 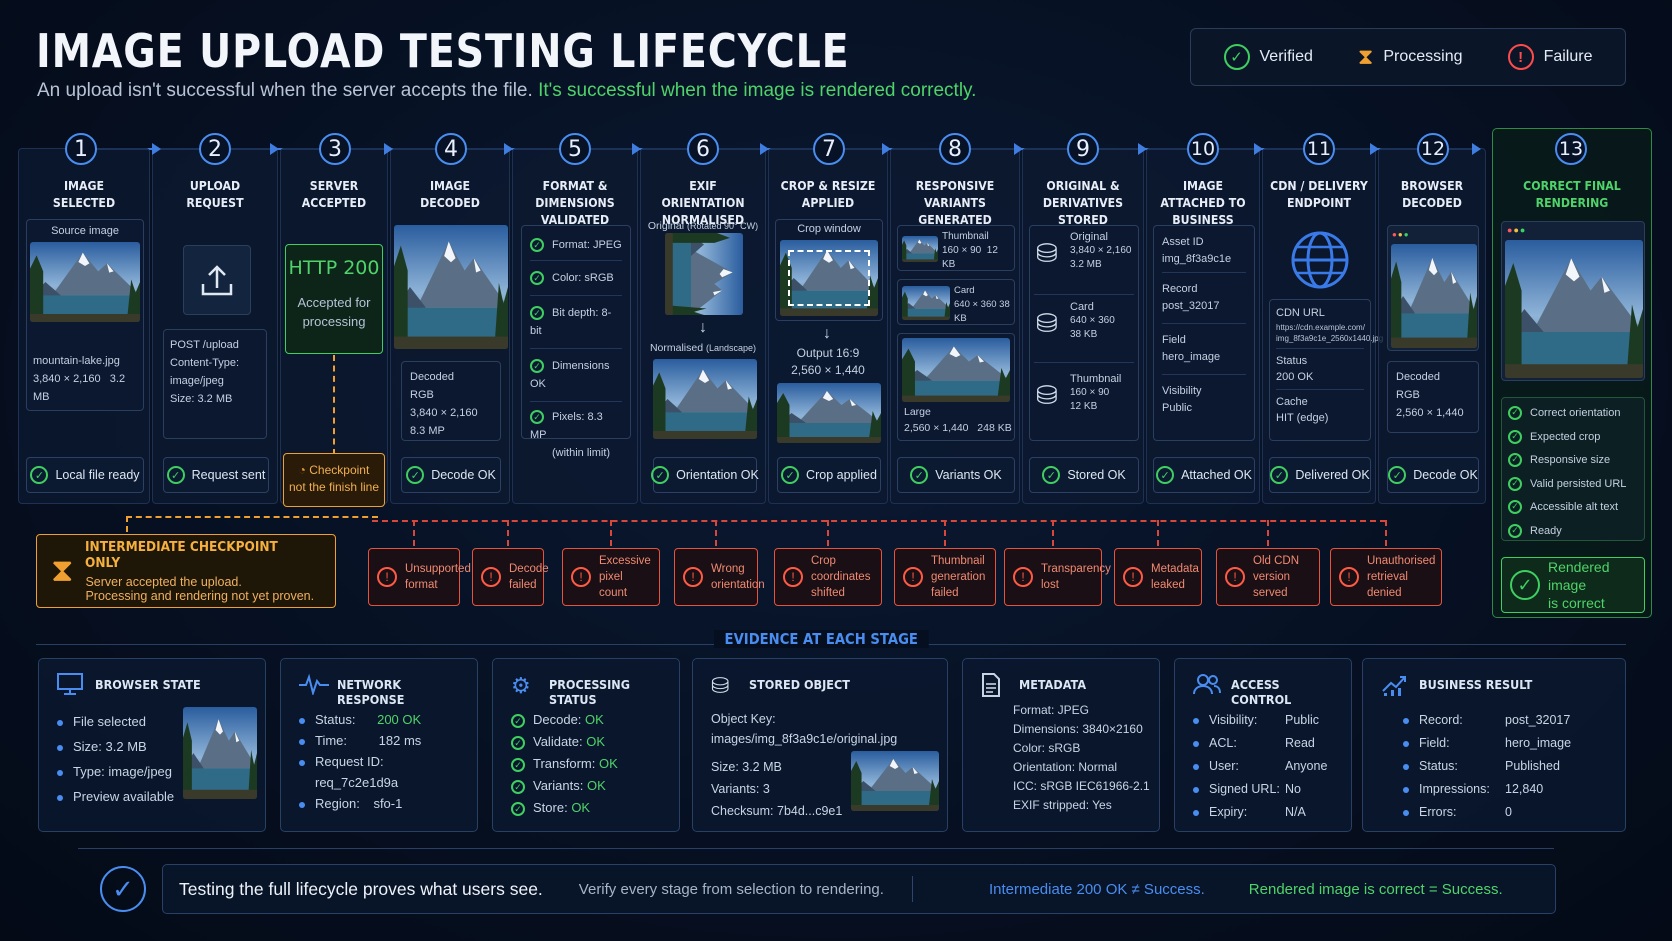 I want to click on status-delivered-ok: ✓ Delivered OK, so click(x=1320, y=475).